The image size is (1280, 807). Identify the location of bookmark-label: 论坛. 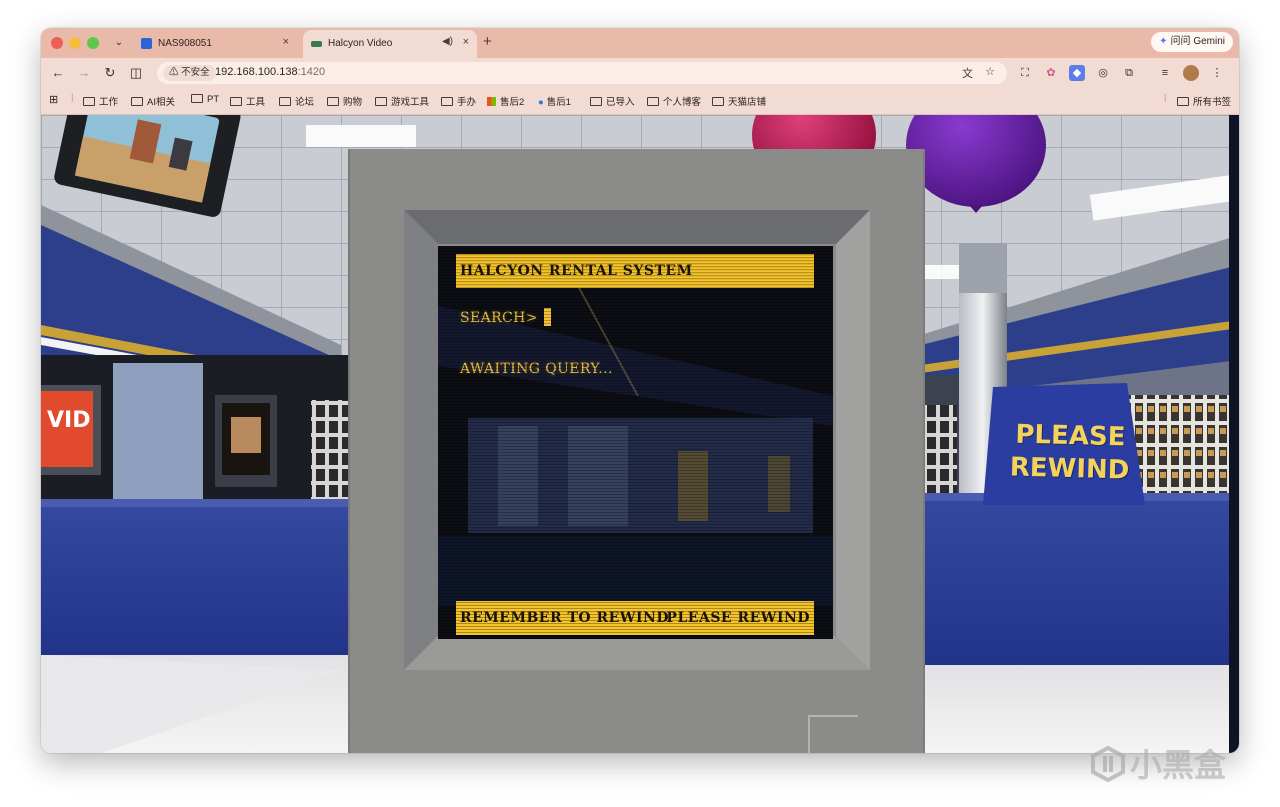
(305, 102).